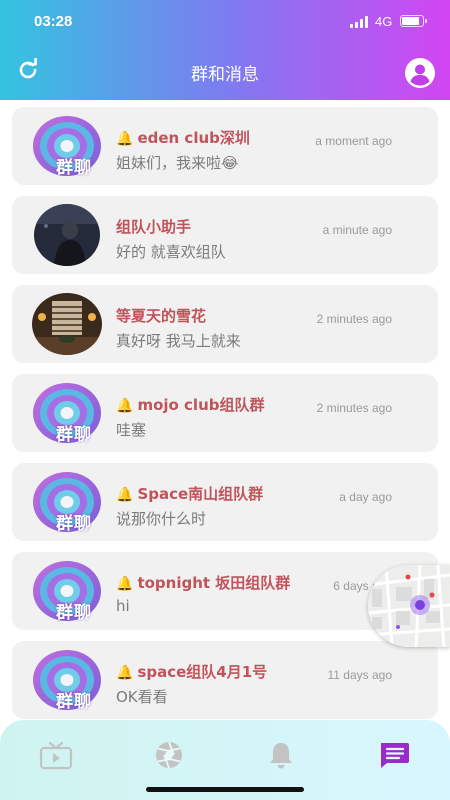  I want to click on profile-button, so click(420, 73).